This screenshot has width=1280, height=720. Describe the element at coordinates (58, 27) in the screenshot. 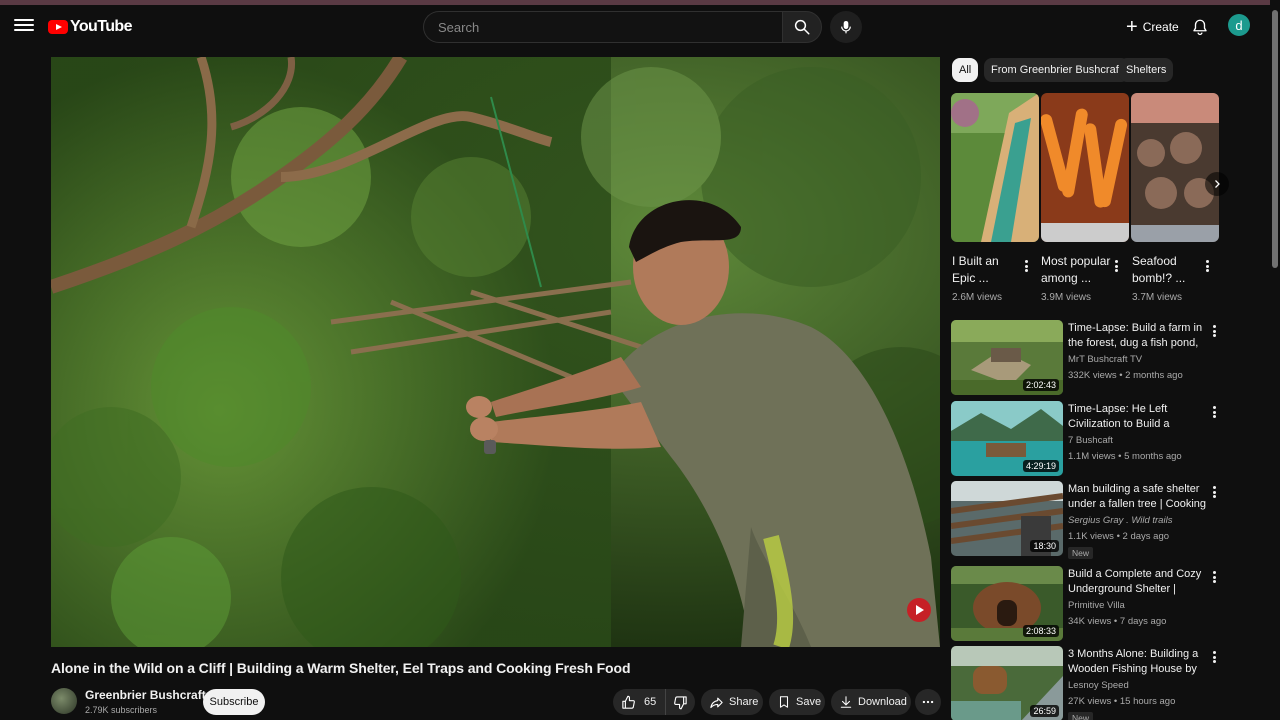

I see `youtube-play-icon` at that location.